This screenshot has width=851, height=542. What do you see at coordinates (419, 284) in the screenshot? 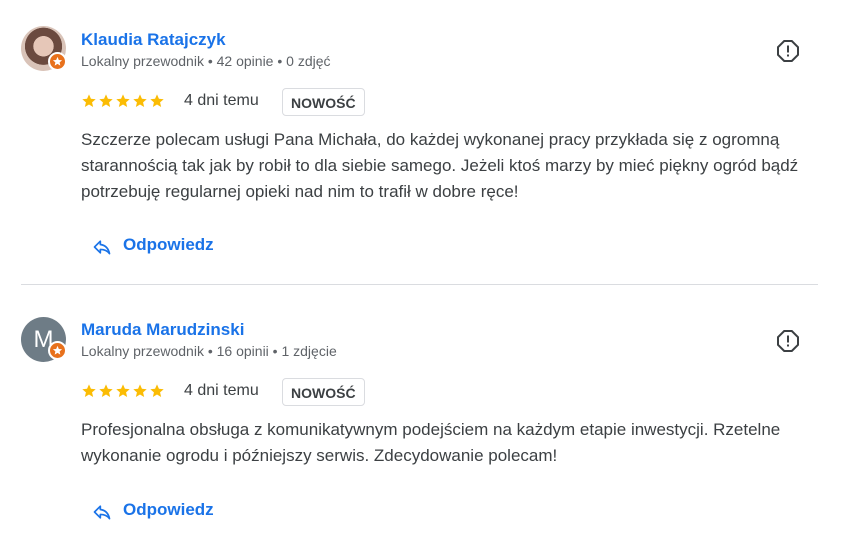
I see `divider` at bounding box center [419, 284].